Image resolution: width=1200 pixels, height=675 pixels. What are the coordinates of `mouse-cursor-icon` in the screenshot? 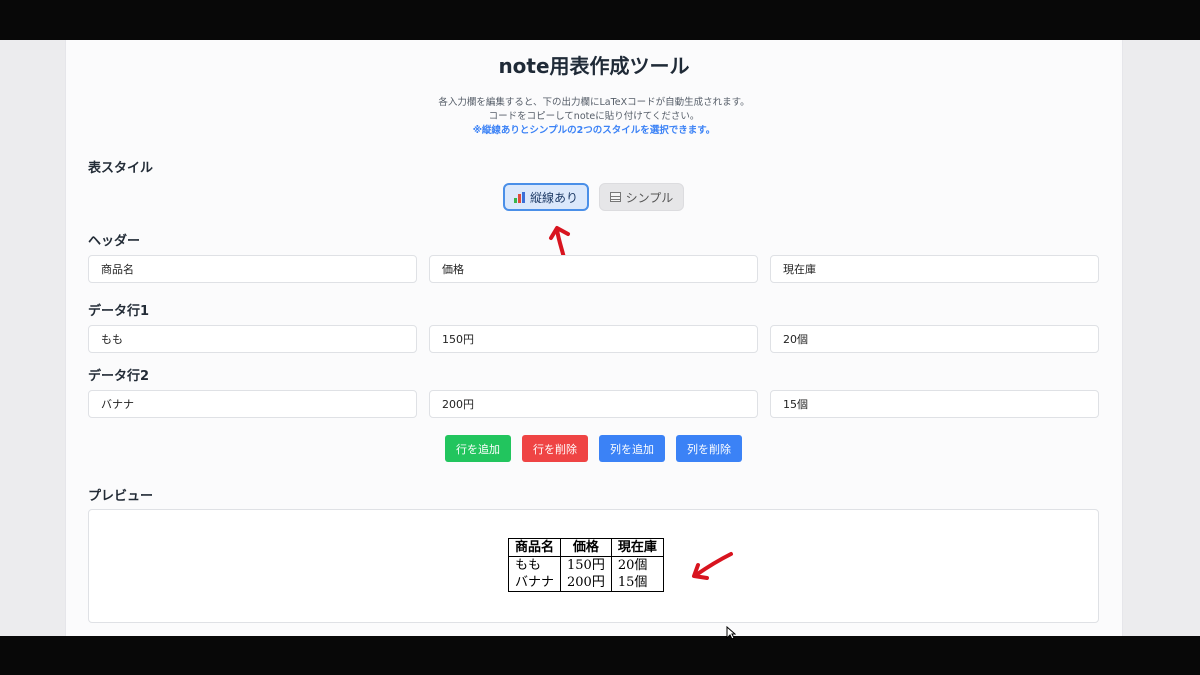 It's located at (731, 633).